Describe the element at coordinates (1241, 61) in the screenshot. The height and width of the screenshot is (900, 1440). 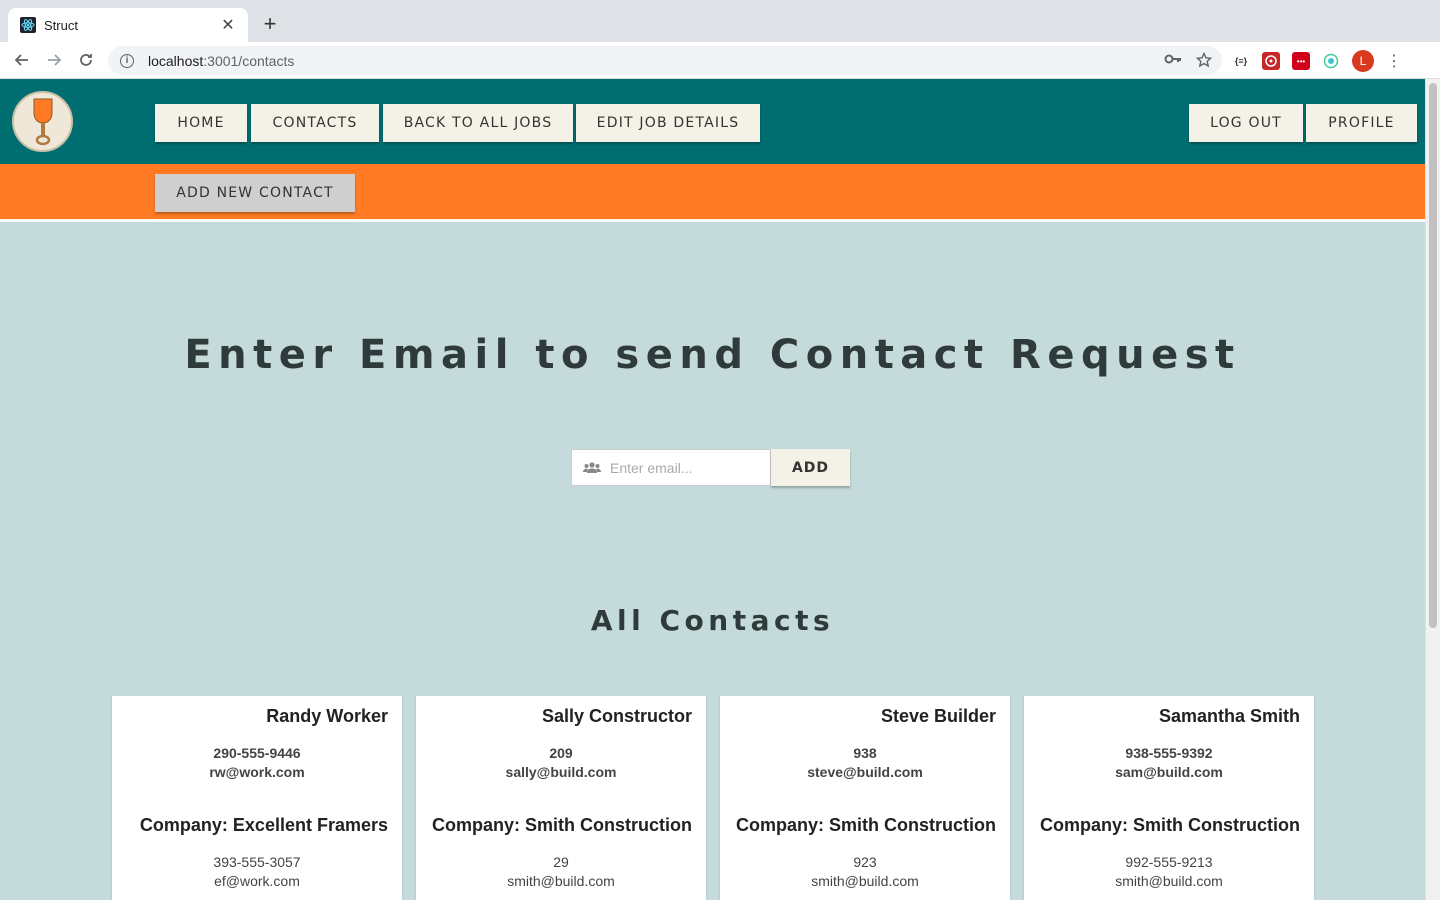
I see `json-extension-icon: {≡}` at that location.